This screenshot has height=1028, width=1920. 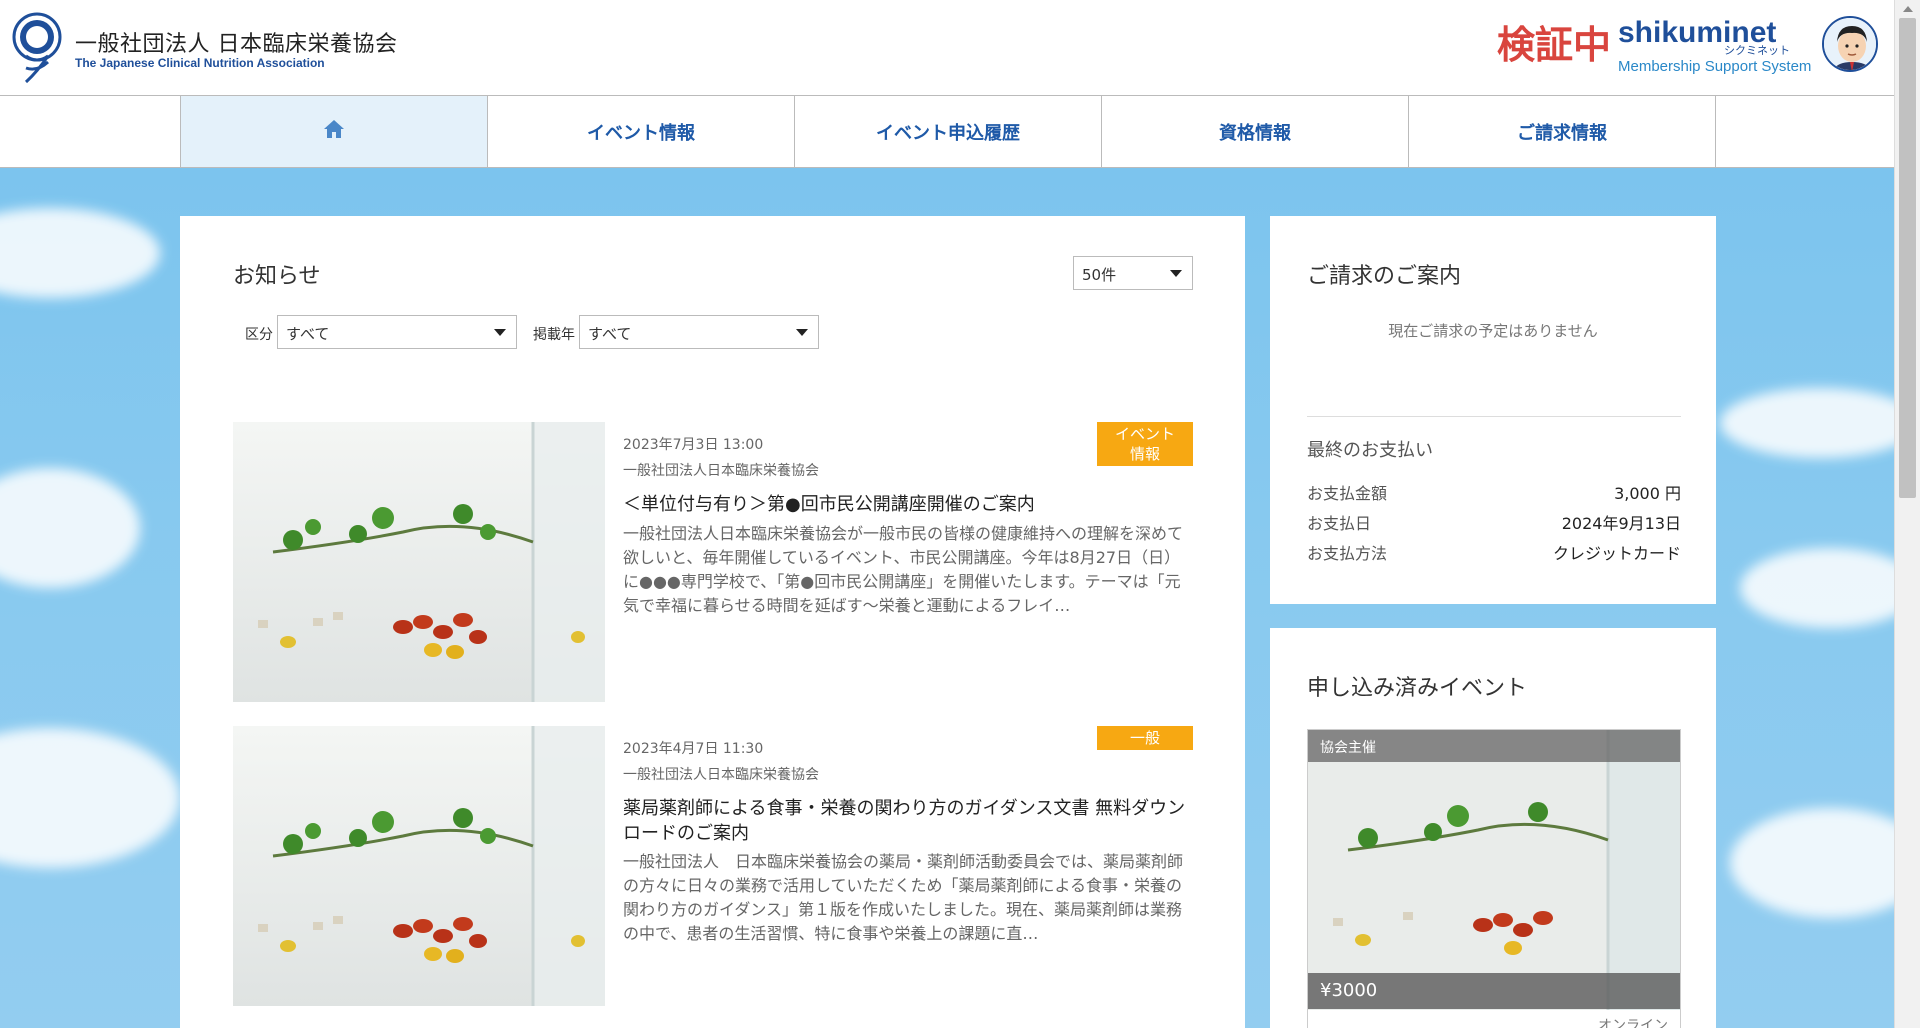 I want to click on count-select: 50件, so click(x=1133, y=273).